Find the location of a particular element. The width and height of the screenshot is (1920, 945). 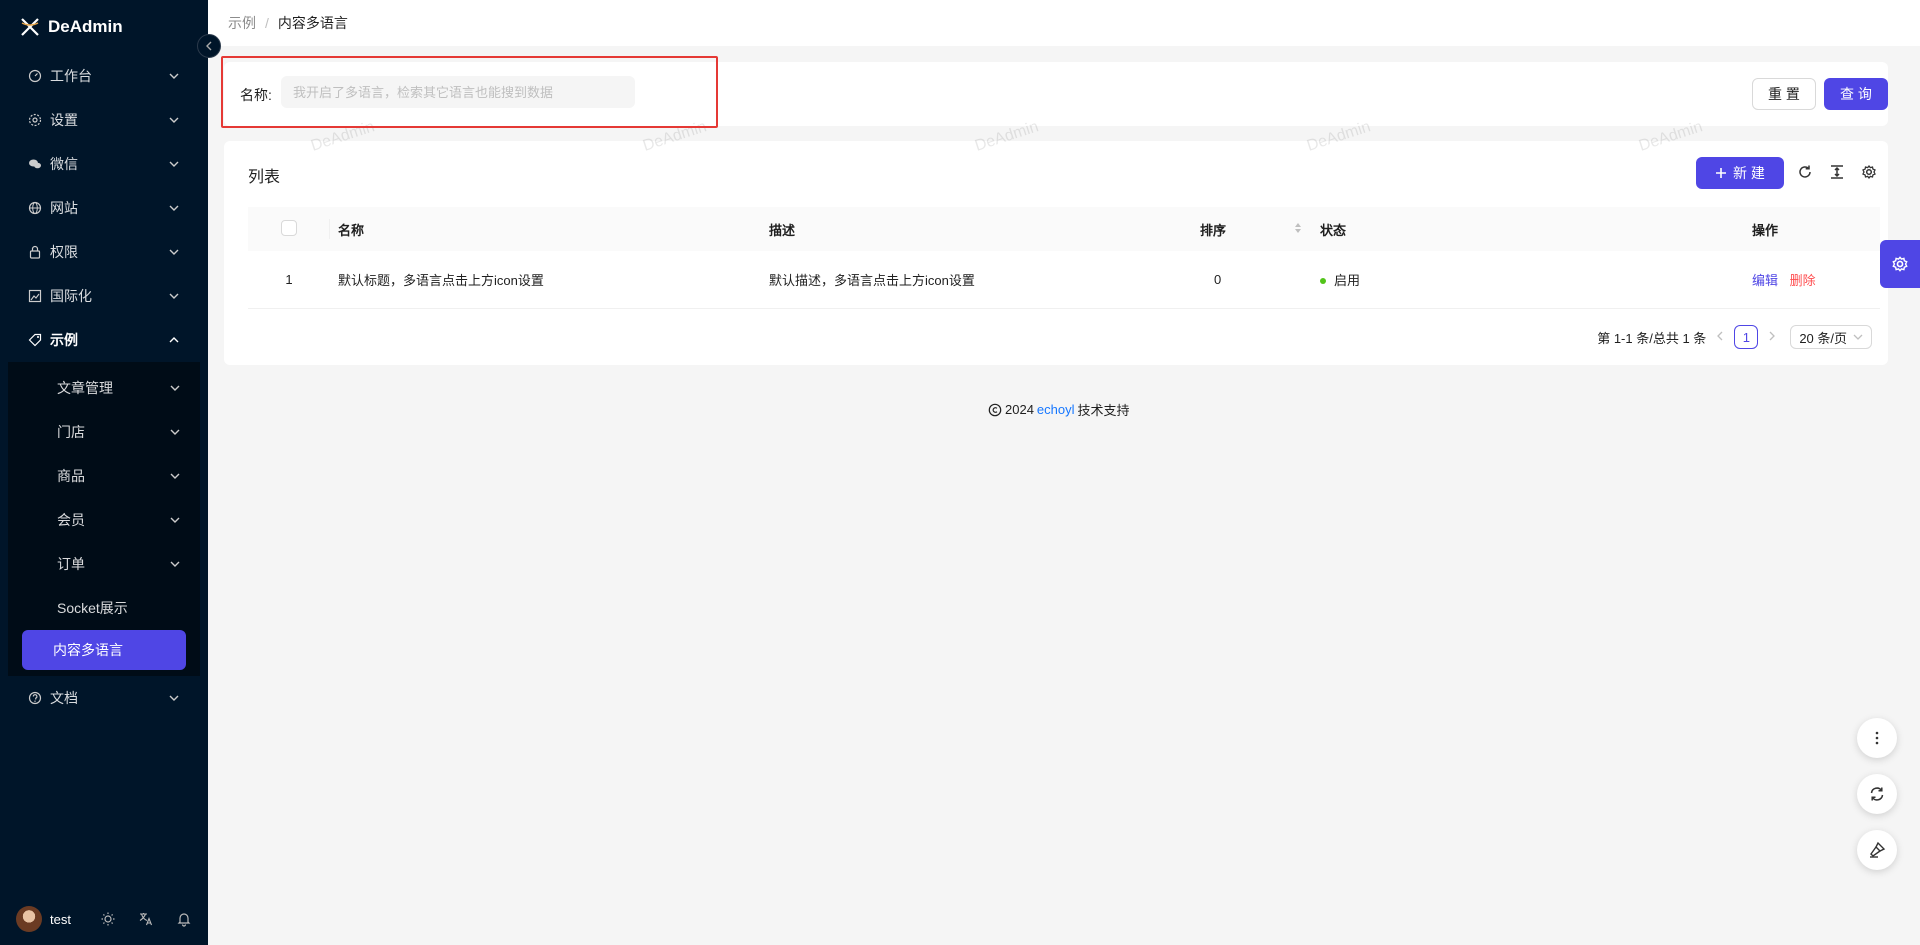

sidebar-subitem-label: 内容多语言 is located at coordinates (88, 650).